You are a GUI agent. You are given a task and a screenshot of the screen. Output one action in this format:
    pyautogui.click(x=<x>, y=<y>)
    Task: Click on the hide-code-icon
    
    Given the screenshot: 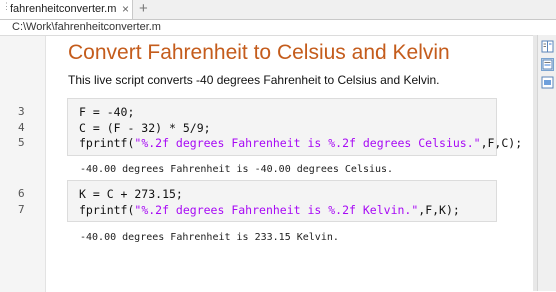 What is the action you would take?
    pyautogui.click(x=547, y=82)
    